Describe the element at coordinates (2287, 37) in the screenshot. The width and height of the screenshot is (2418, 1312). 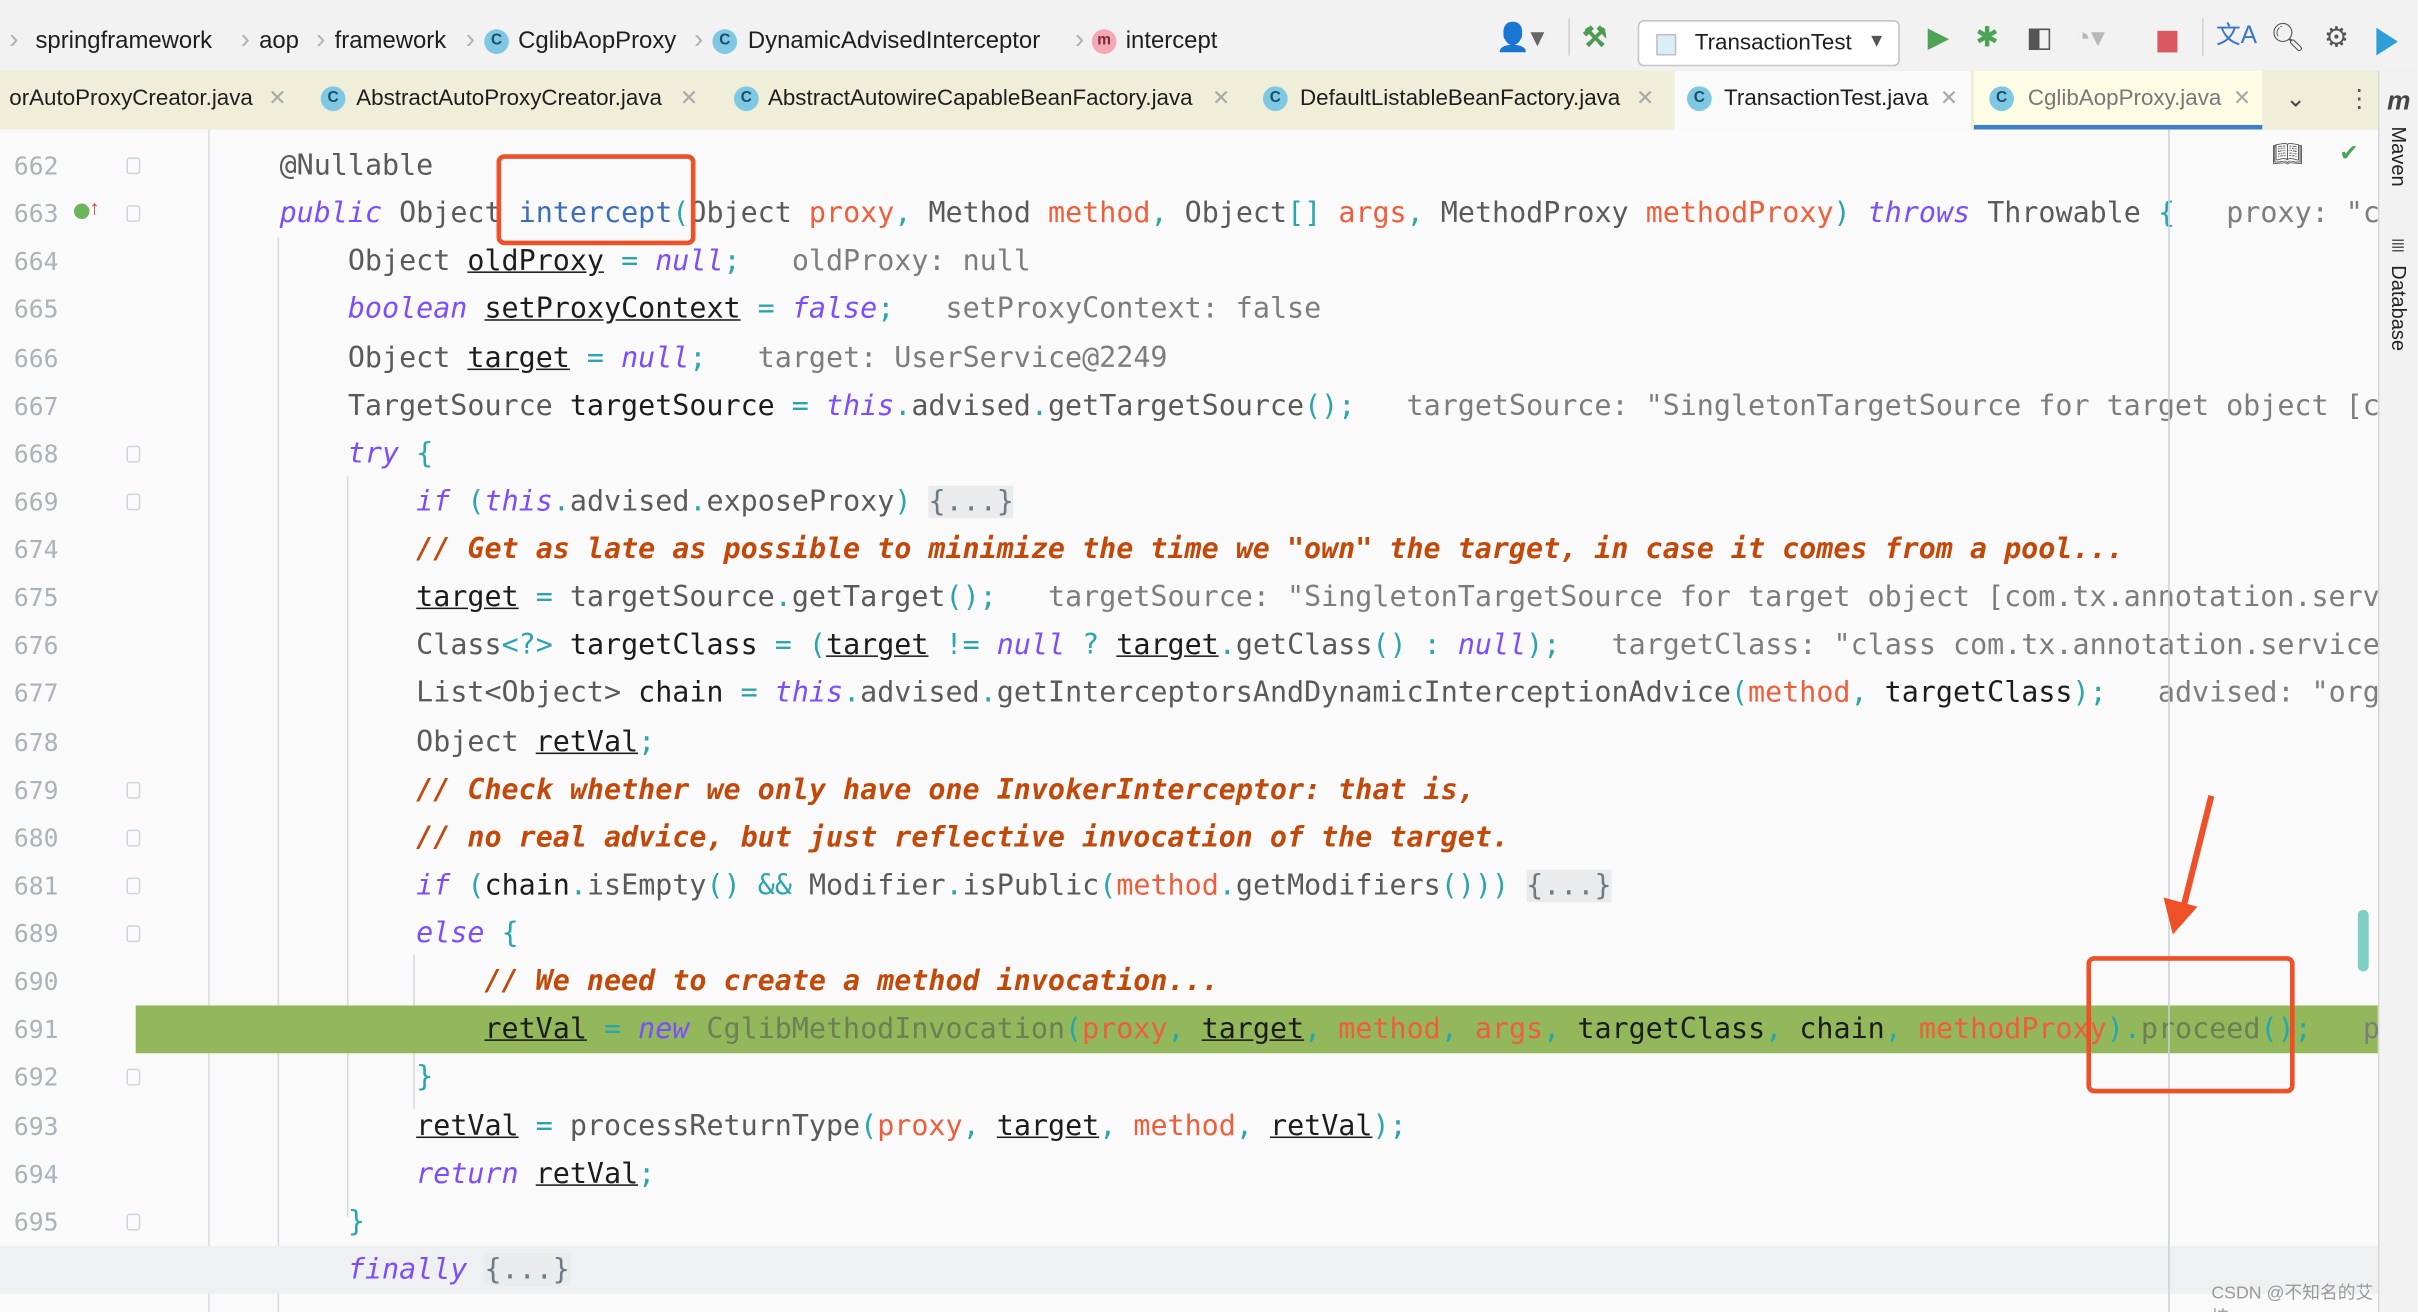
I see `search-icon: 🔍︎` at that location.